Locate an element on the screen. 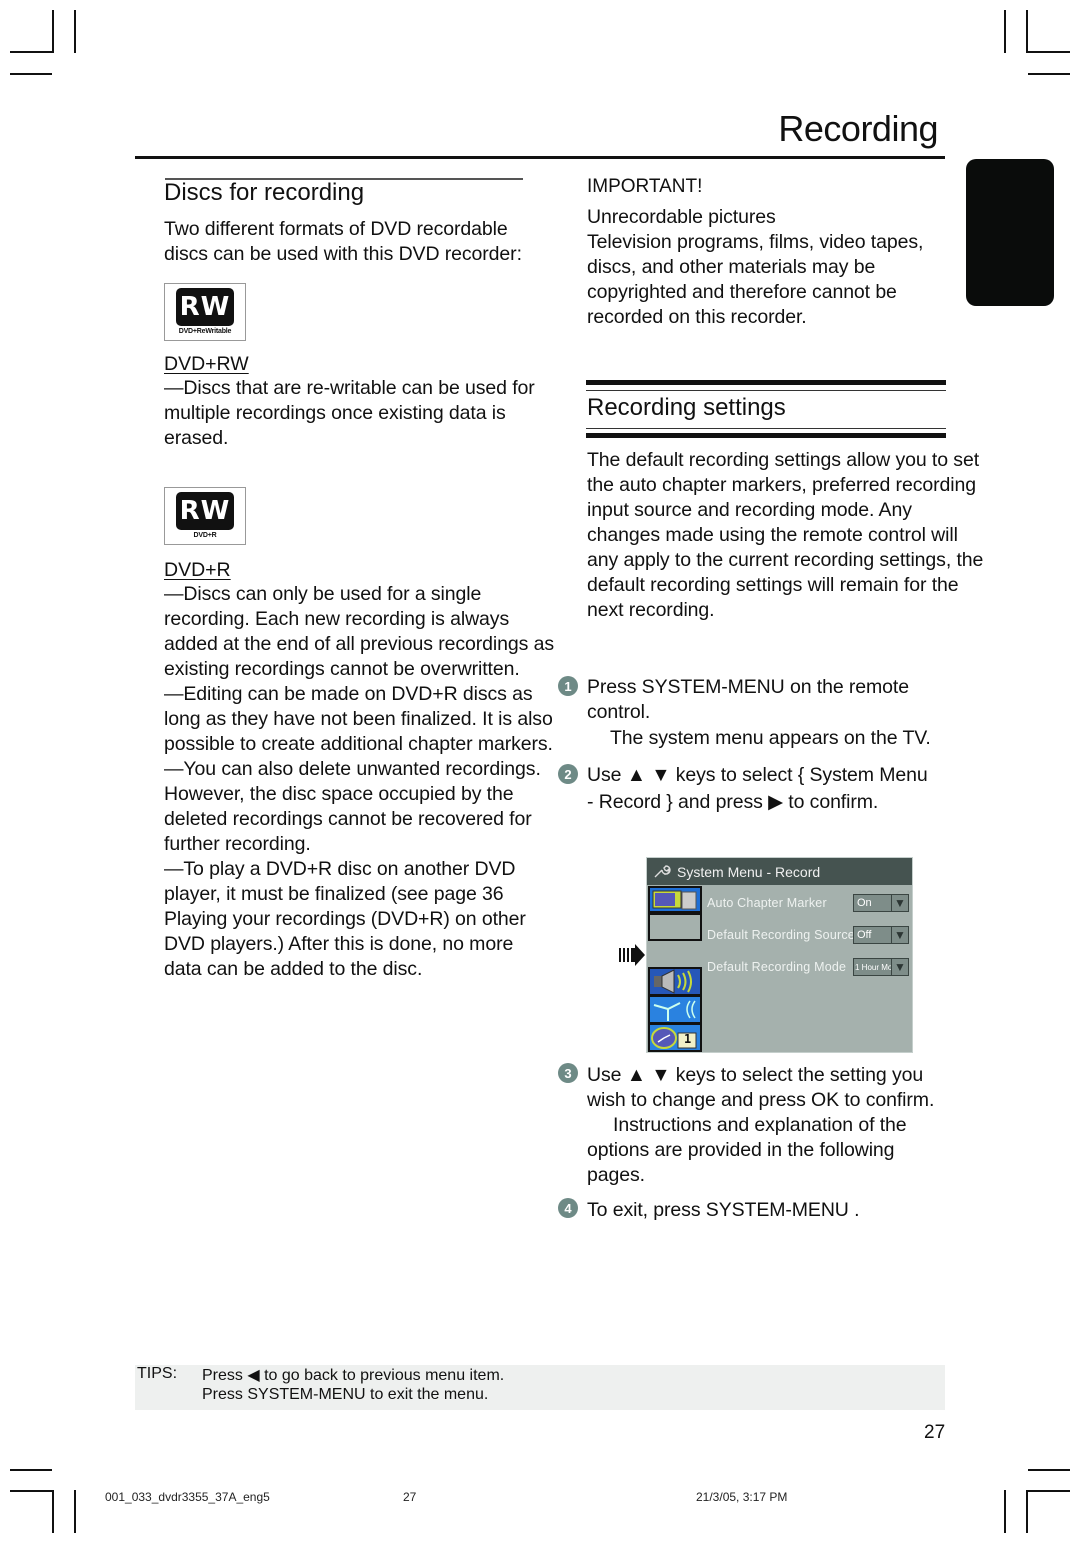 The height and width of the screenshot is (1544, 1080). step-number-3: 3 is located at coordinates (568, 1073).